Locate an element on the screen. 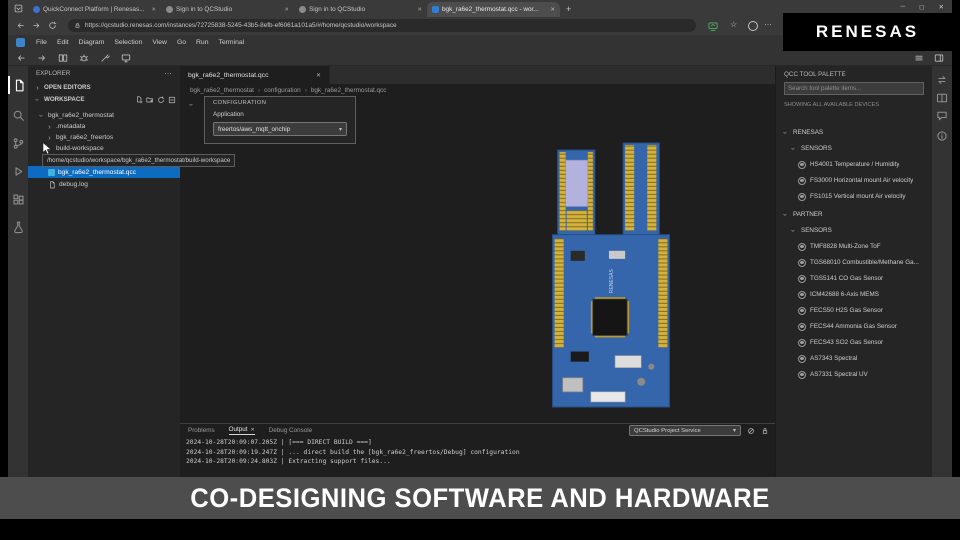 The height and width of the screenshot is (540, 960). section-collapse-icon is located at coordinates (191, 105).